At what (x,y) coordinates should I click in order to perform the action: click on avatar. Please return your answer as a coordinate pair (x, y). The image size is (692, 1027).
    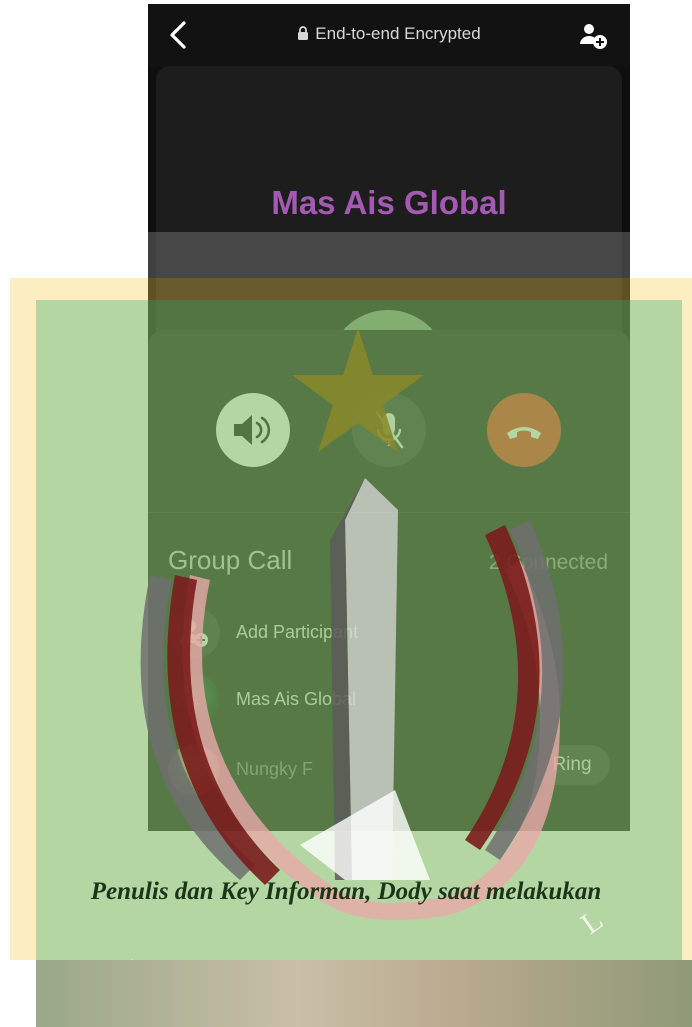
    Looking at the image, I should click on (194, 770).